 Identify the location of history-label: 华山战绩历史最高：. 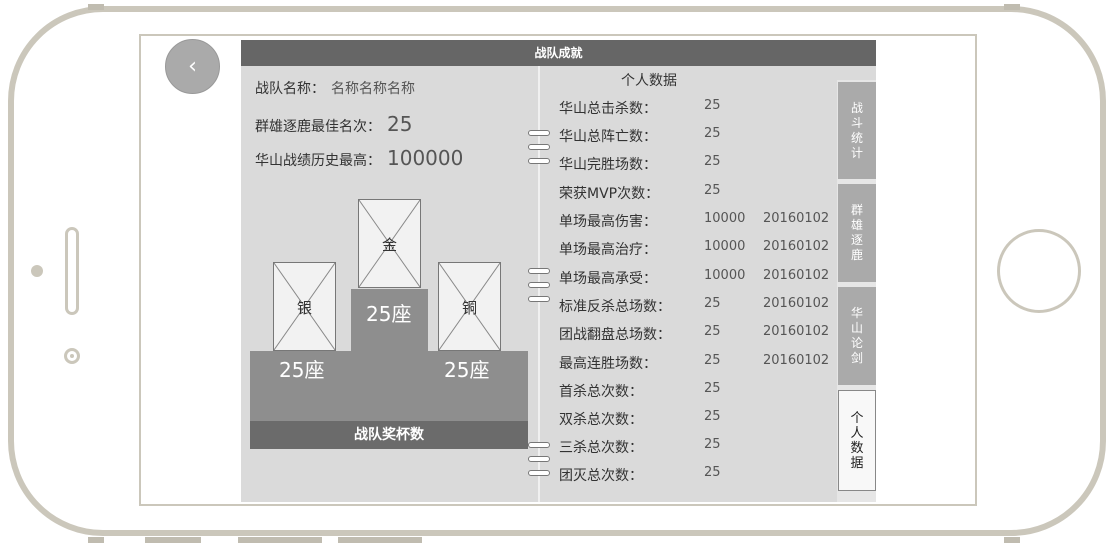
(318, 161).